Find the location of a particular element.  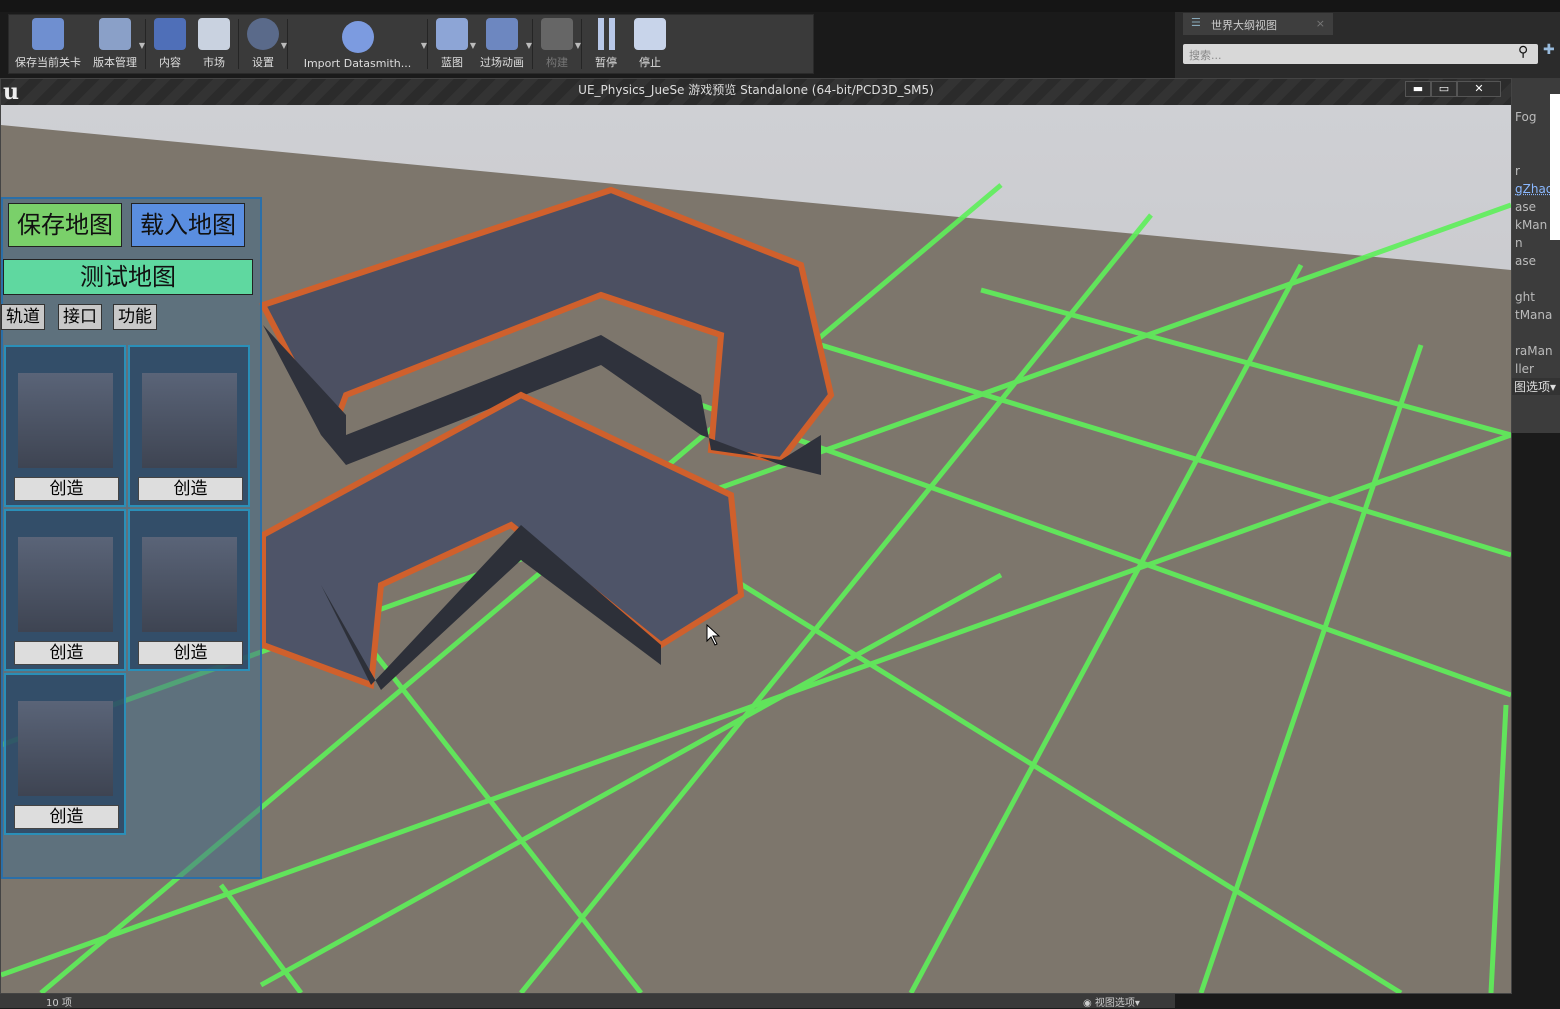

settings-button: 设置 ▼ is located at coordinates (264, 44).